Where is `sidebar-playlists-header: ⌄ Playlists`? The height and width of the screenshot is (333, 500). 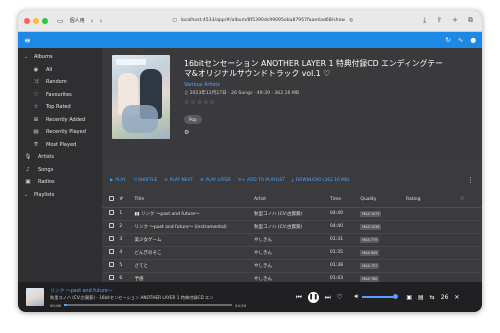 sidebar-playlists-header: ⌄ Playlists is located at coordinates (60, 195).